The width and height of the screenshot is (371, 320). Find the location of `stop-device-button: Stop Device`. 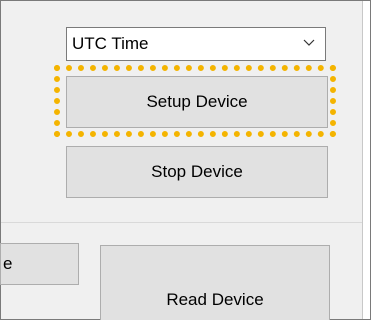

stop-device-button: Stop Device is located at coordinates (197, 172).